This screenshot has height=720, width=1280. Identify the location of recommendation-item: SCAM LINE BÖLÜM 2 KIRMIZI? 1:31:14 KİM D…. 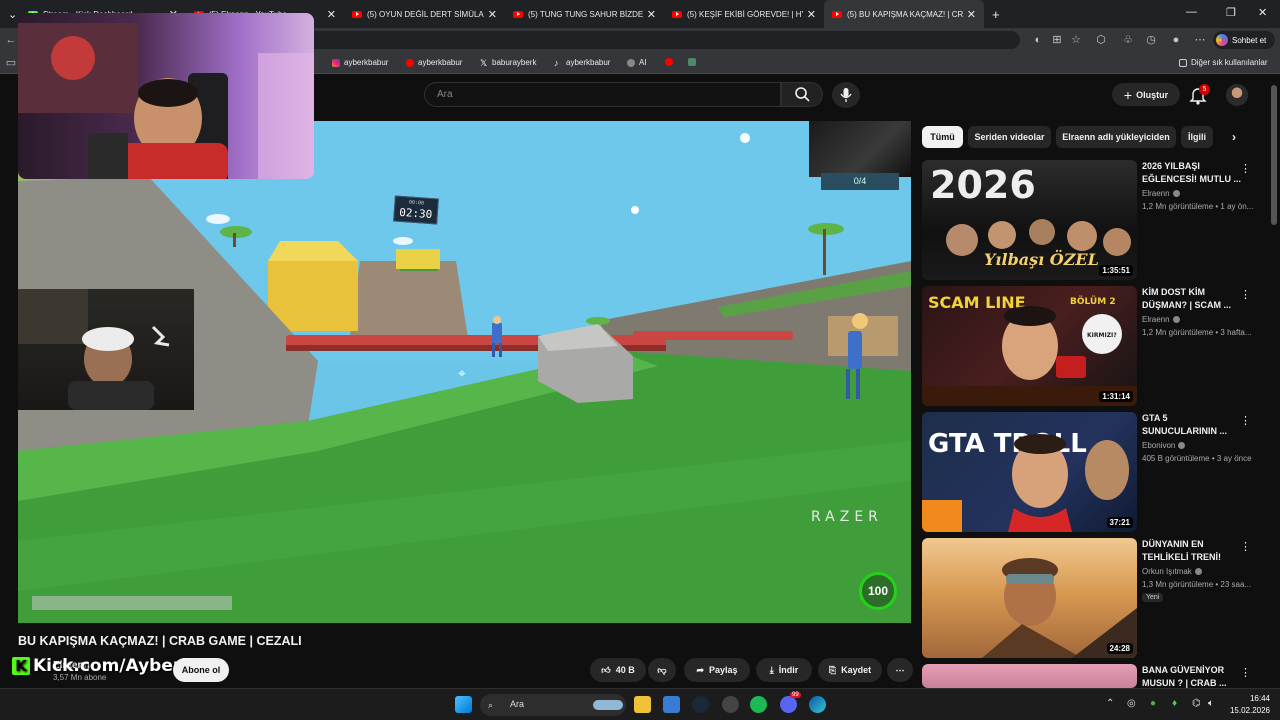
(1097, 346).